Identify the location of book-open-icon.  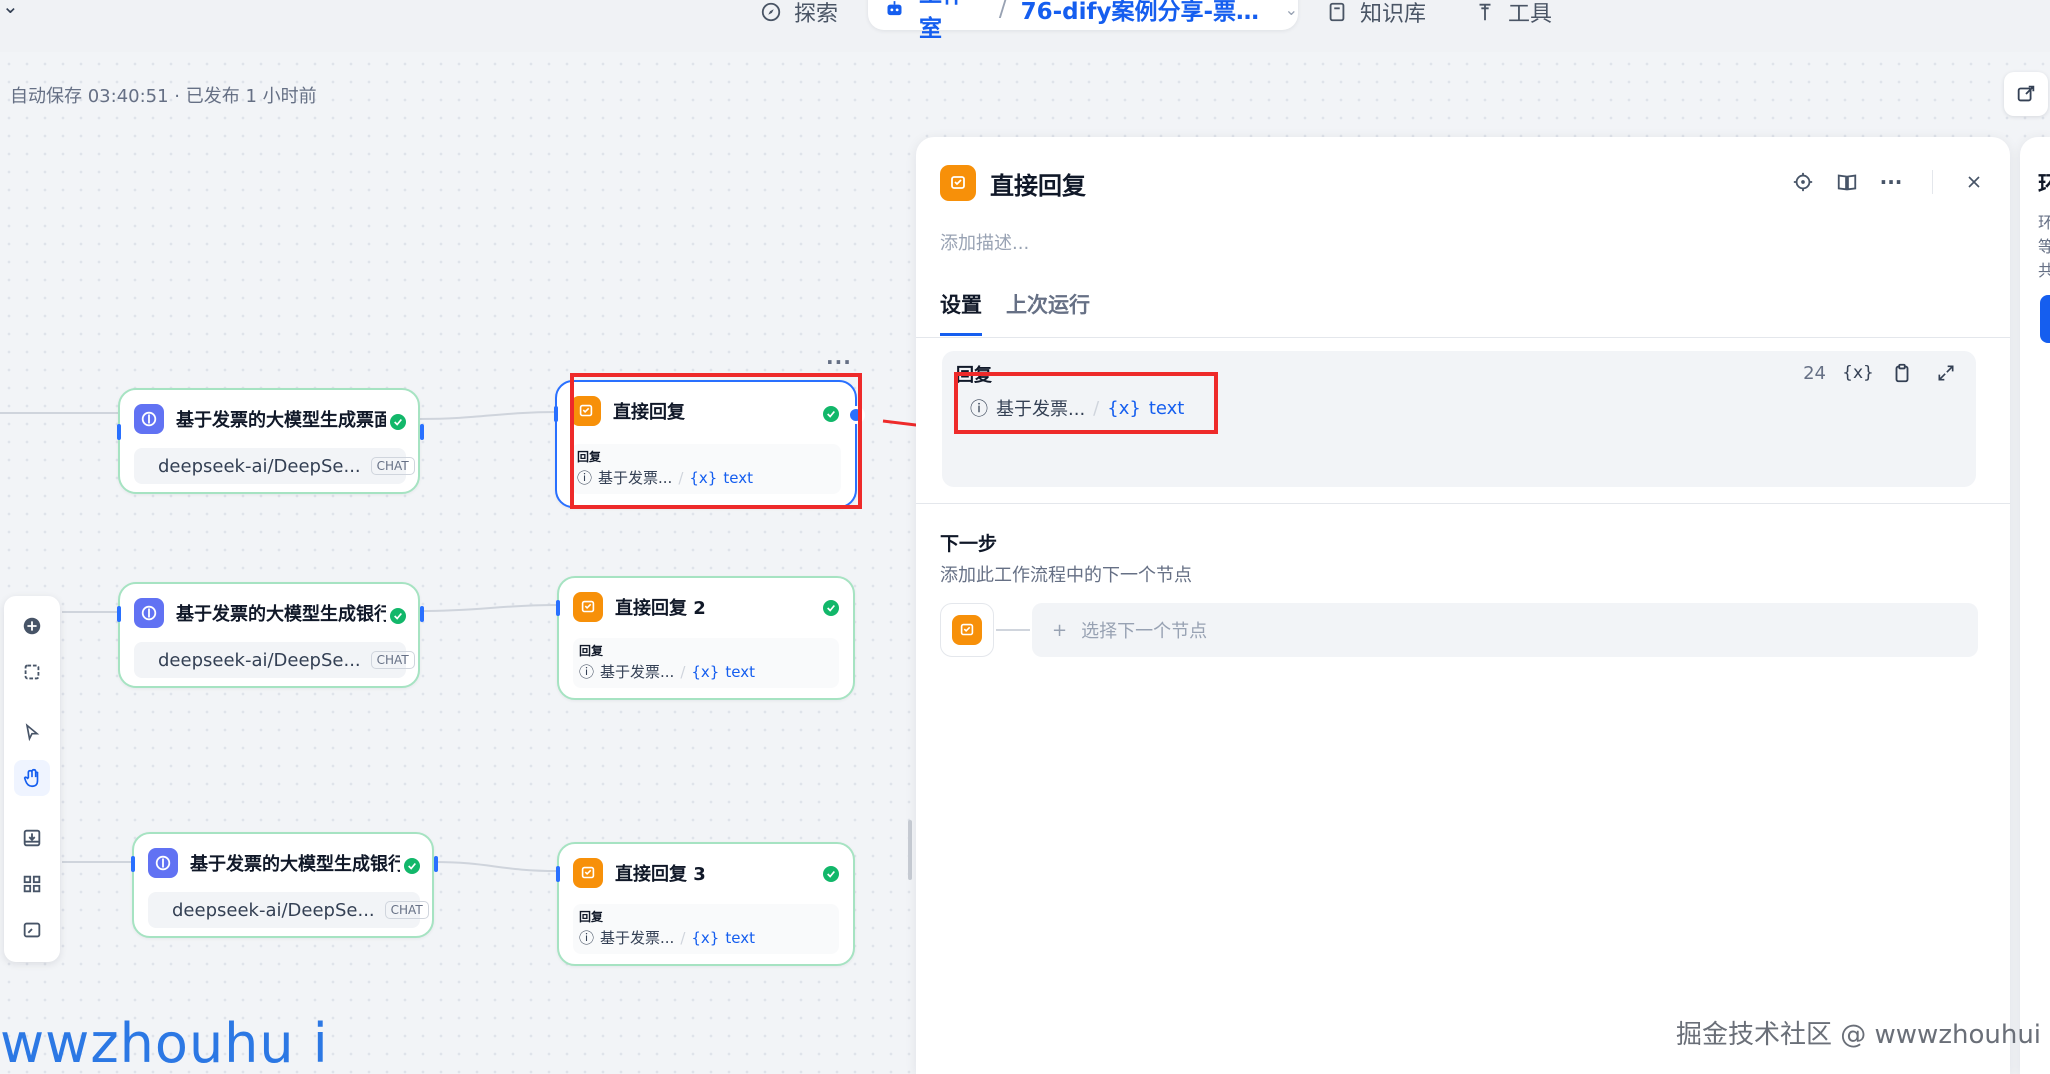
(1847, 182).